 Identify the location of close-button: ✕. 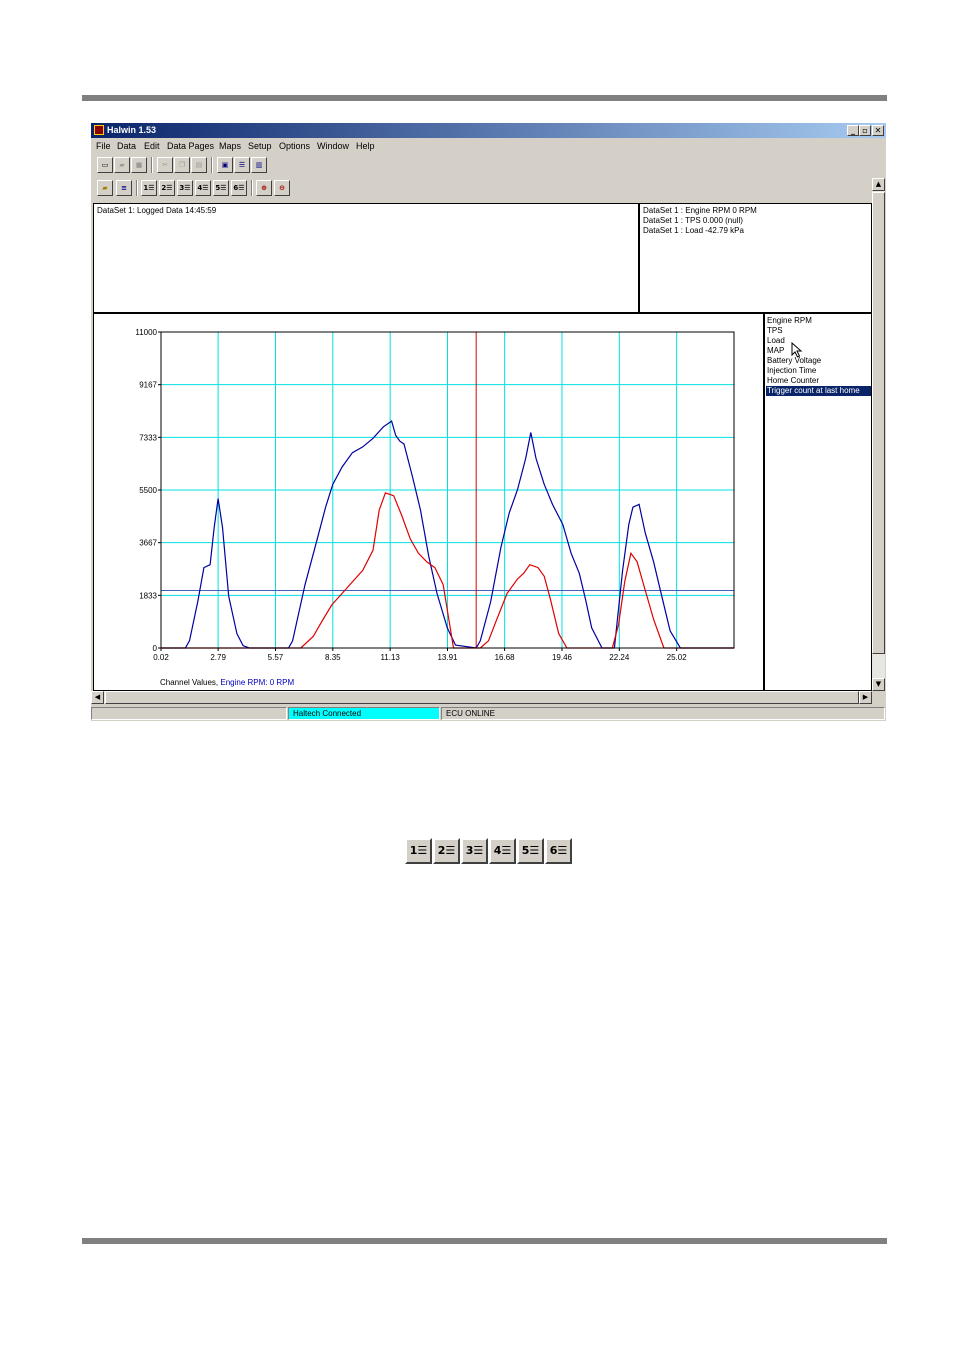
(878, 130).